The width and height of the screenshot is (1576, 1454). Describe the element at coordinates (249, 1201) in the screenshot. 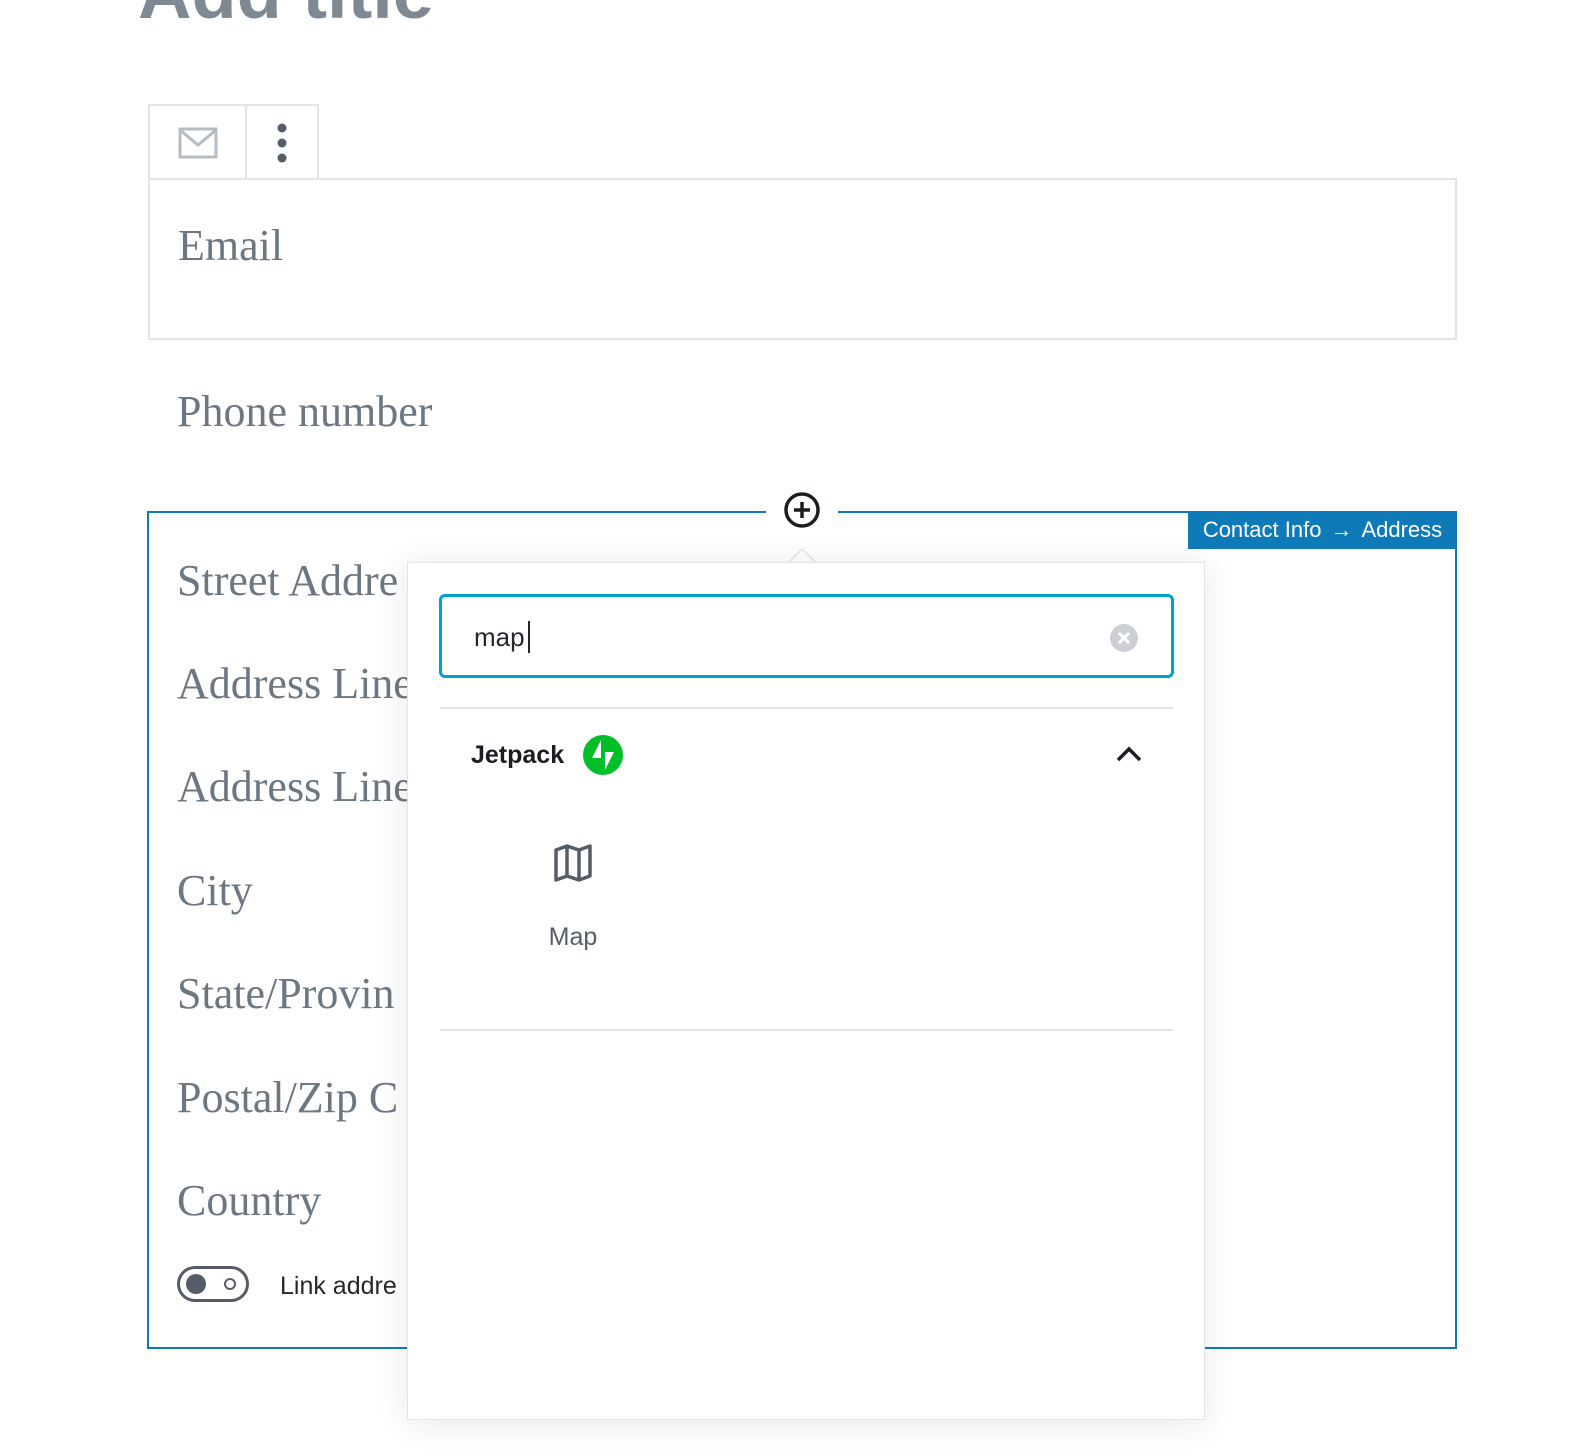

I see `country-field: Country` at that location.